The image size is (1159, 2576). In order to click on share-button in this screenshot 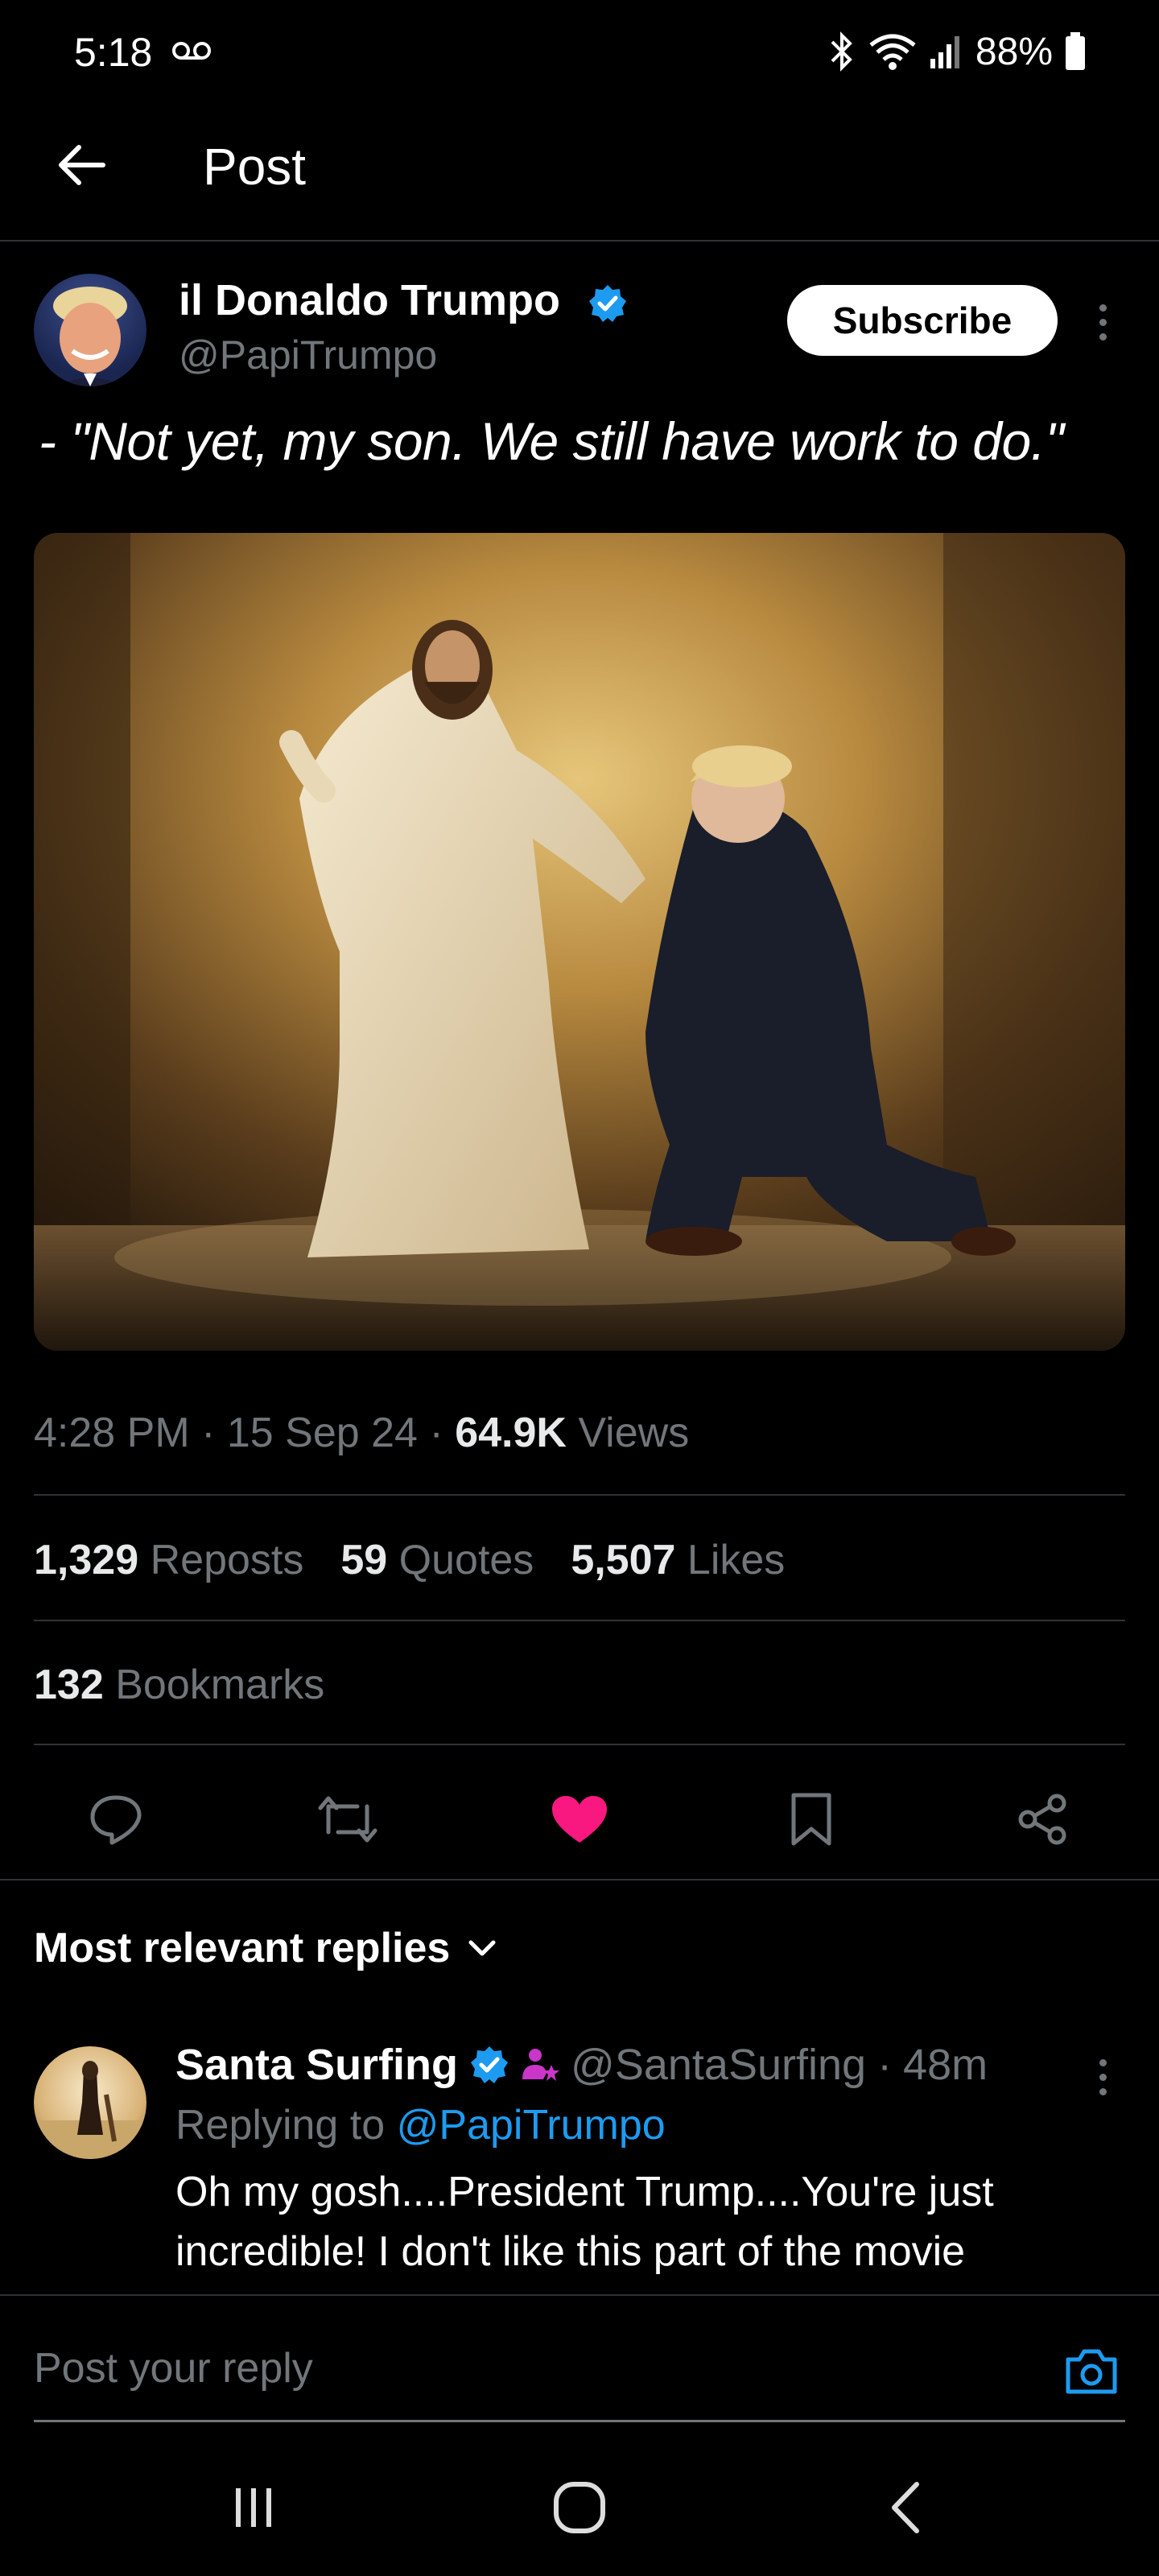, I will do `click(1043, 1819)`.